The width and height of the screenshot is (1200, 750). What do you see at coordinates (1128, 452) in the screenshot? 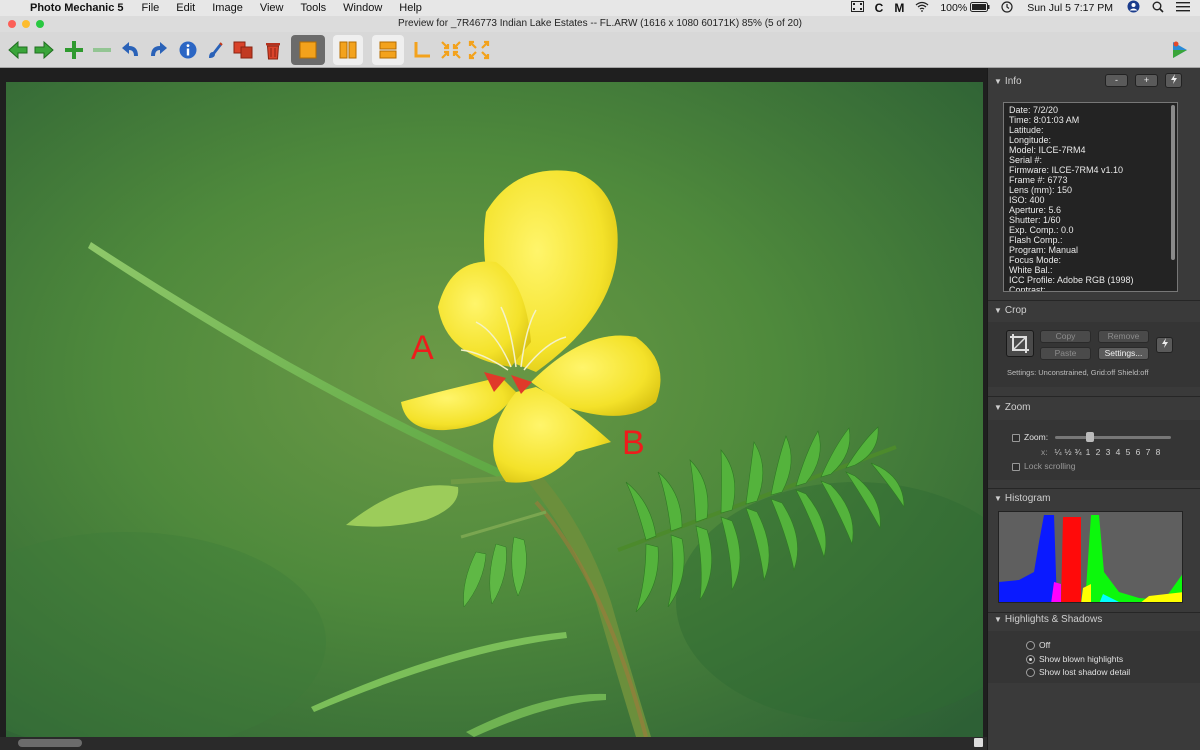
I see `zoom-level-tick: 5` at bounding box center [1128, 452].